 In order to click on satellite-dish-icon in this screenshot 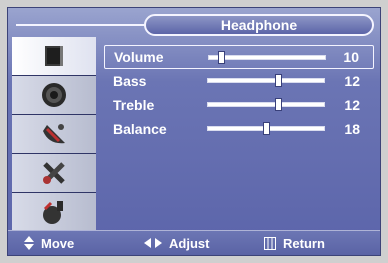, I will do `click(54, 134)`.